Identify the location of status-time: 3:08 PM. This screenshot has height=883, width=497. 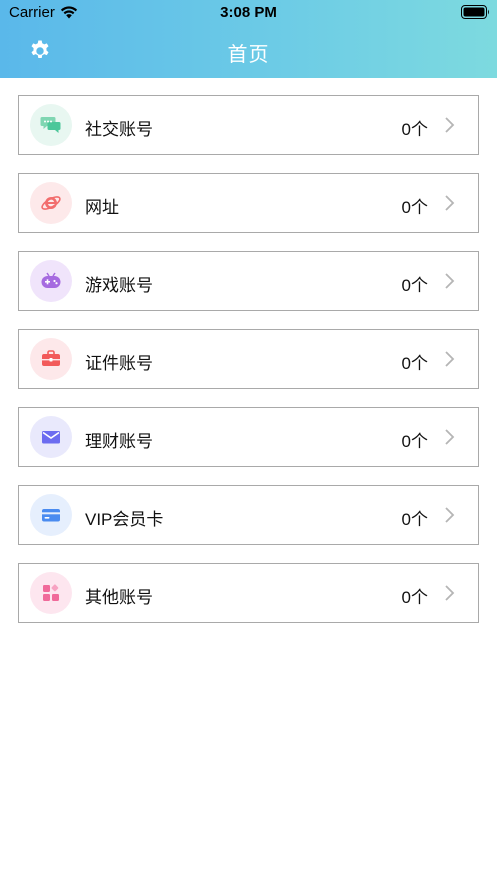
(248, 12).